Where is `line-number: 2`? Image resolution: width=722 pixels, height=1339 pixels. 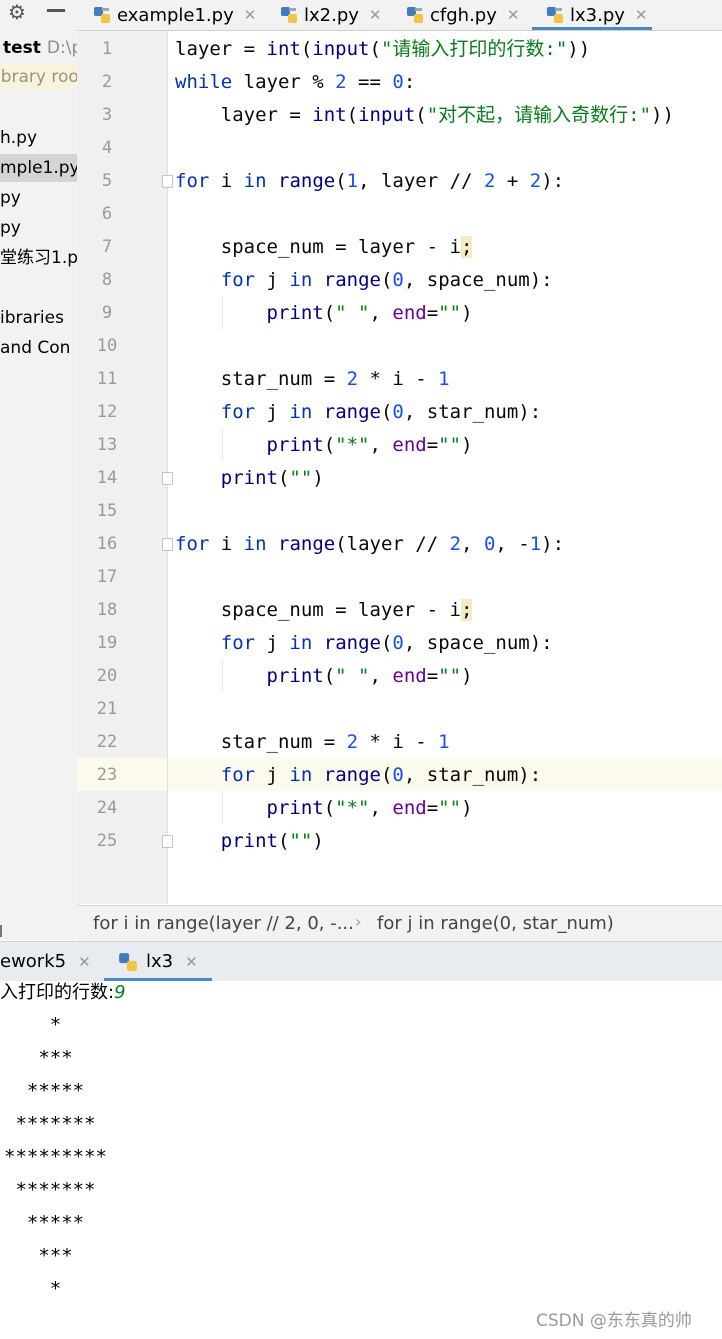
line-number: 2 is located at coordinates (107, 82).